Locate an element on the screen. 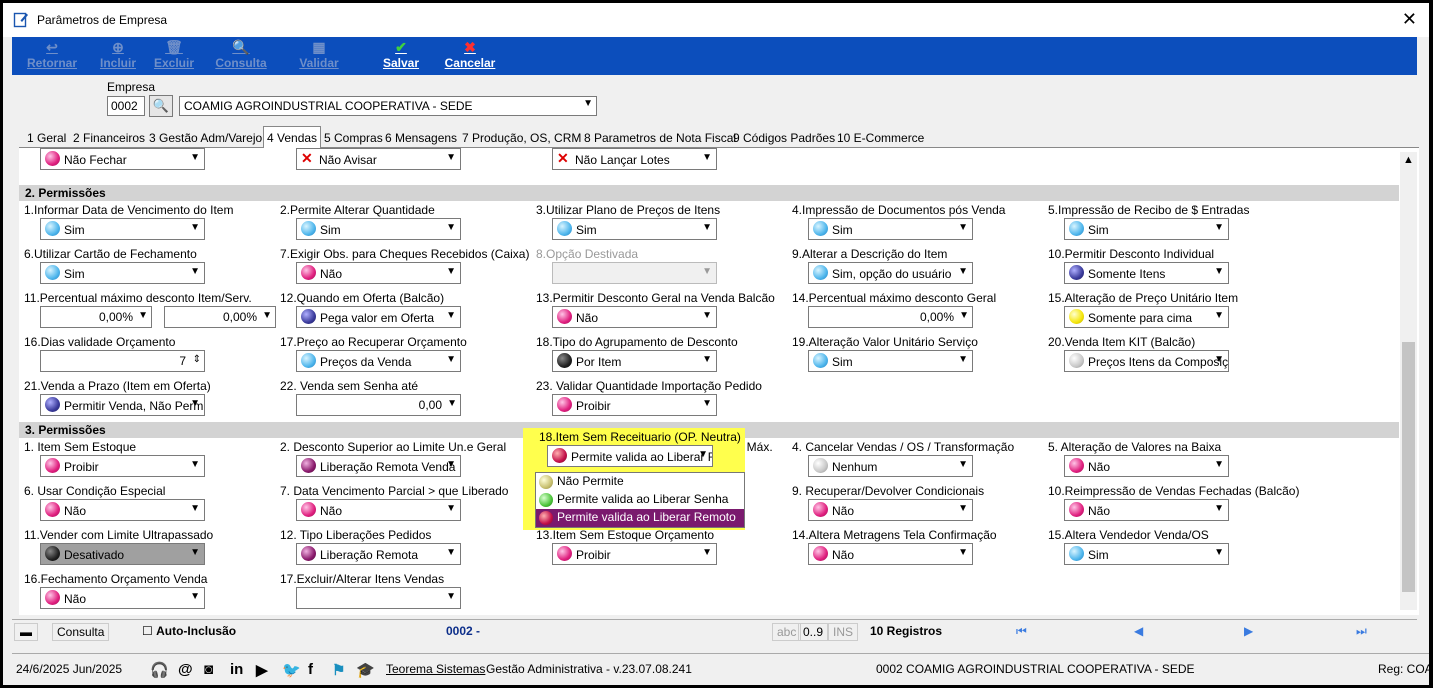 The height and width of the screenshot is (688, 1433). option-nao-permite: Não Permite is located at coordinates (640, 482).